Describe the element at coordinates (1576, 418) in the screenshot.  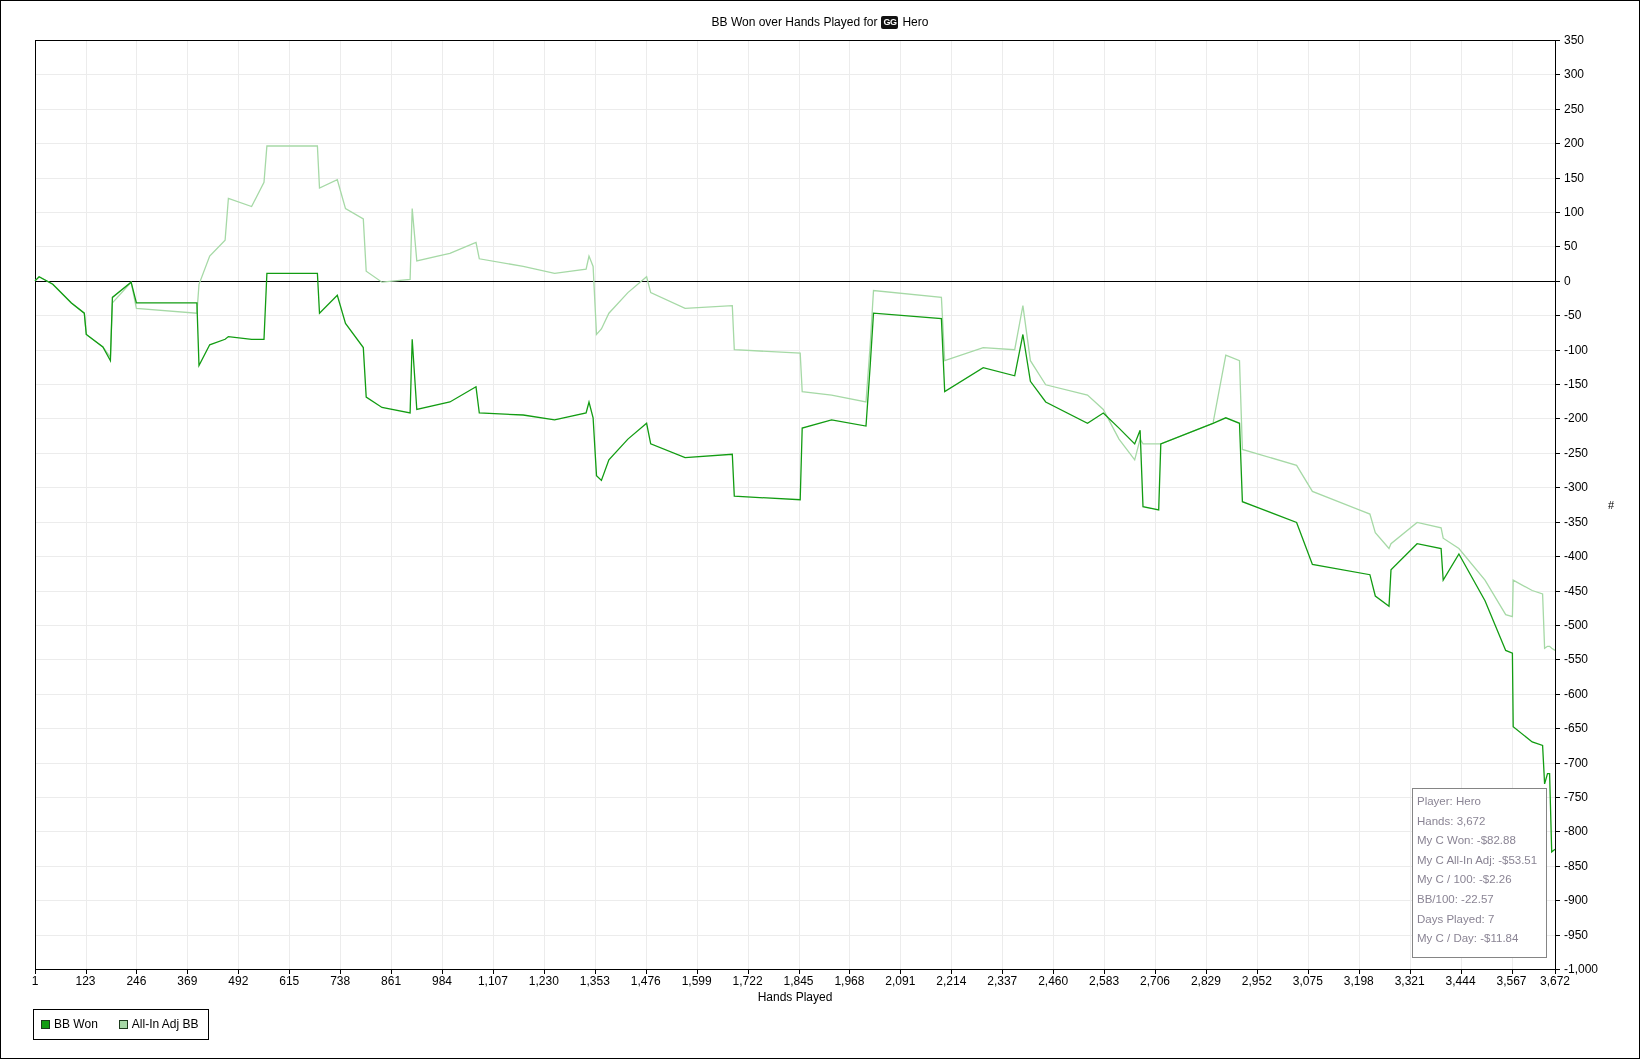
I see `y-tick-label: -200` at that location.